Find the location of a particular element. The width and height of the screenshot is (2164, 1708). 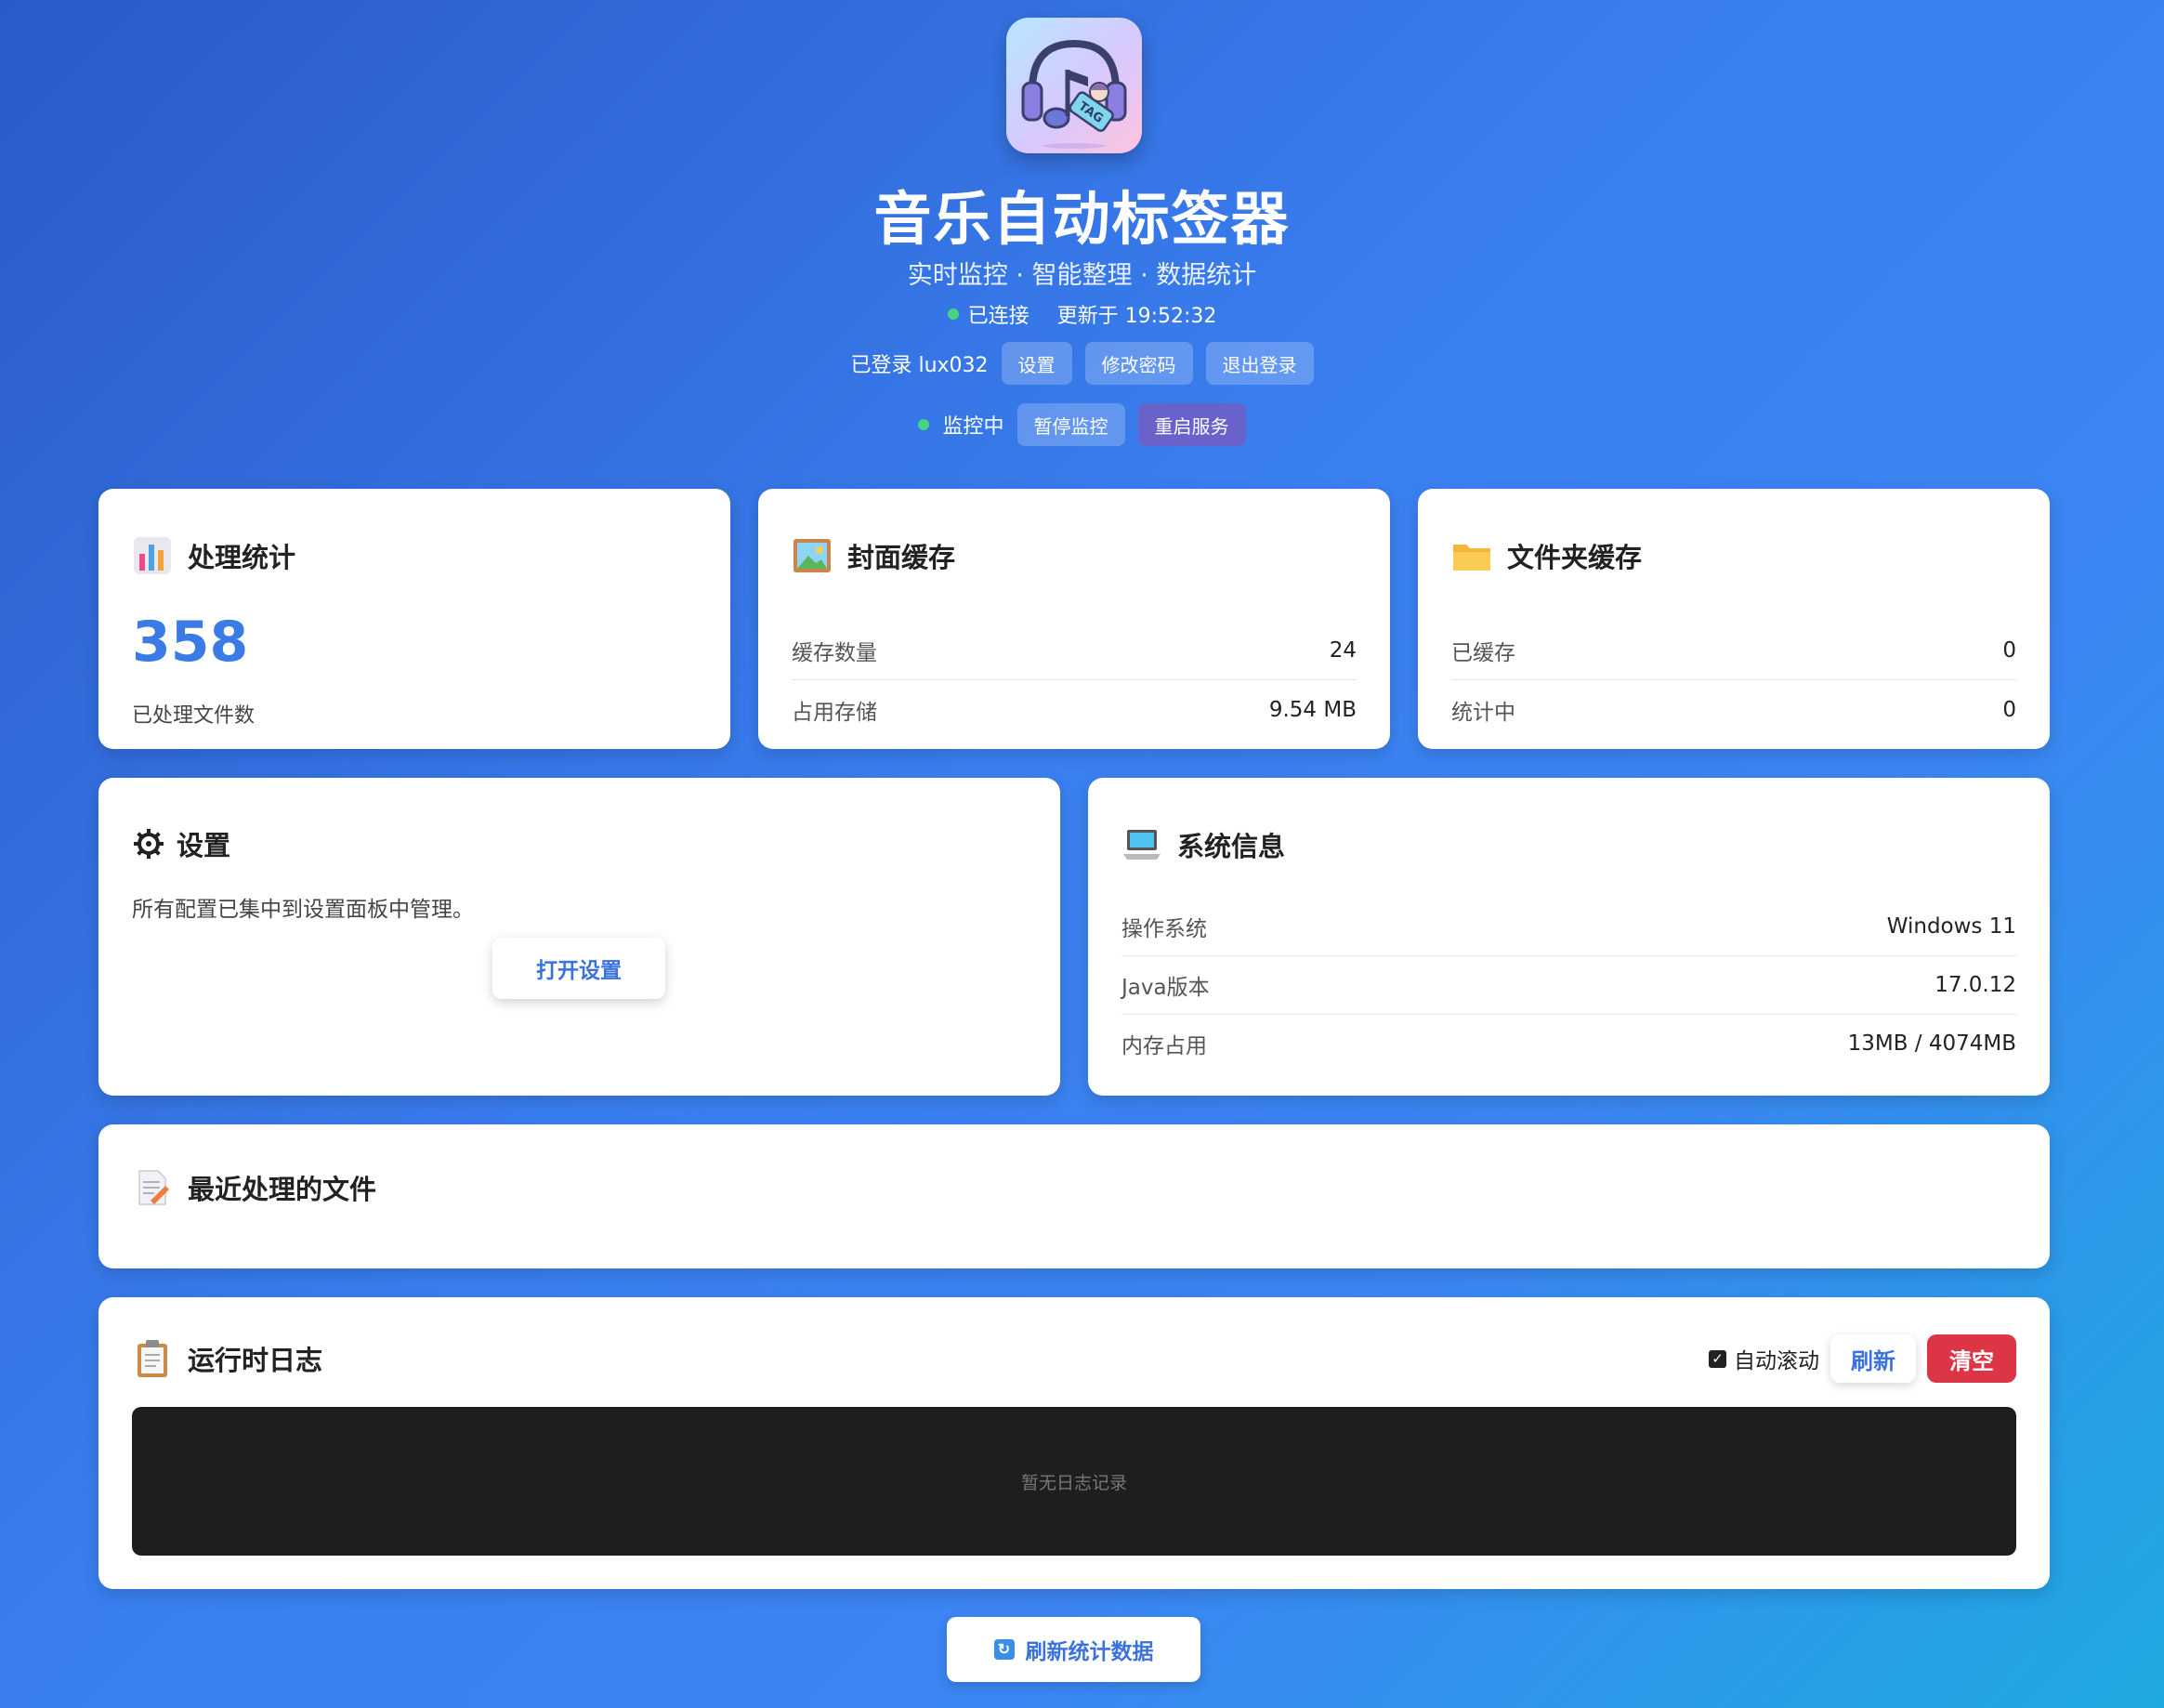

memory-usage-value: 13MB / 4074MB is located at coordinates (1931, 1043).